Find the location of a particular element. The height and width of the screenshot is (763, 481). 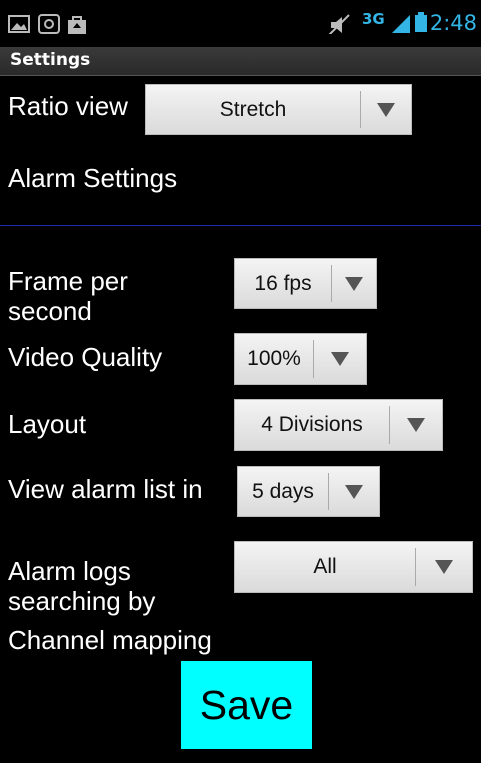

title-bar: Settings is located at coordinates (240, 61).